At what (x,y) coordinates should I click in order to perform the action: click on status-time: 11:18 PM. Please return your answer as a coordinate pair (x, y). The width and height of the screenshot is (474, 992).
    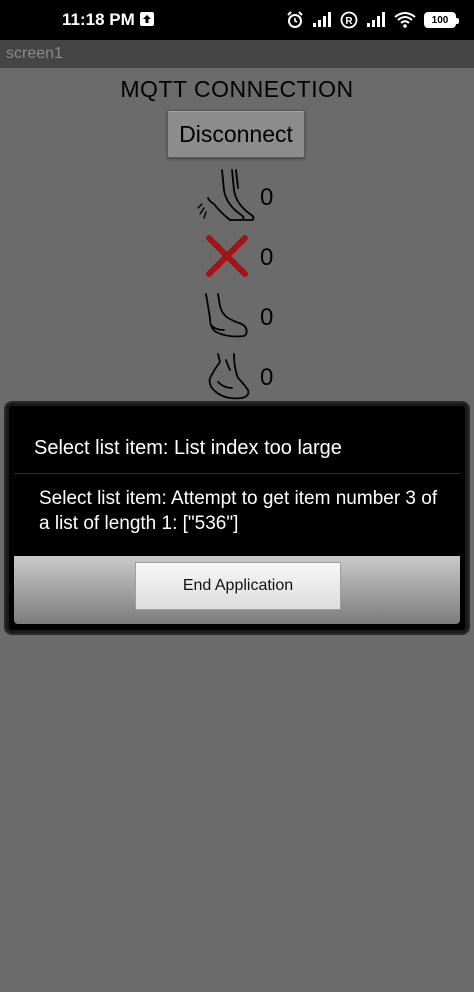
    Looking at the image, I should click on (98, 19).